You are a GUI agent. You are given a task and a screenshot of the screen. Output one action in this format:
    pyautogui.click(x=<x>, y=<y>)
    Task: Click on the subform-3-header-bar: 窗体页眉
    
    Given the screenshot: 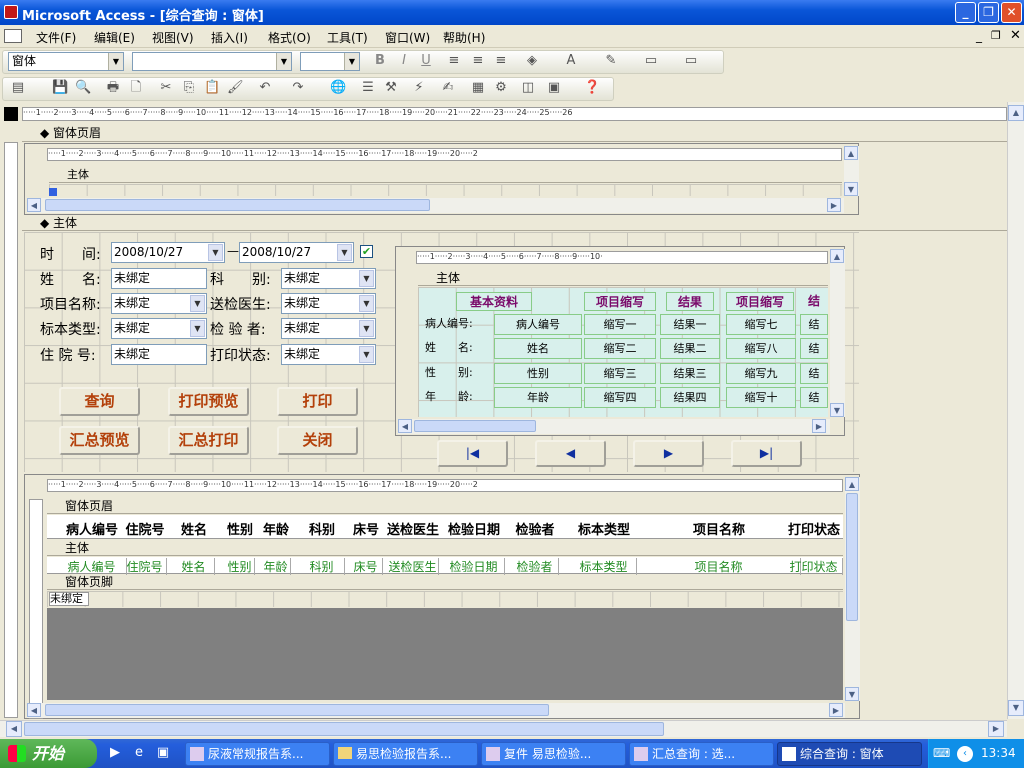 What is the action you would take?
    pyautogui.click(x=445, y=506)
    